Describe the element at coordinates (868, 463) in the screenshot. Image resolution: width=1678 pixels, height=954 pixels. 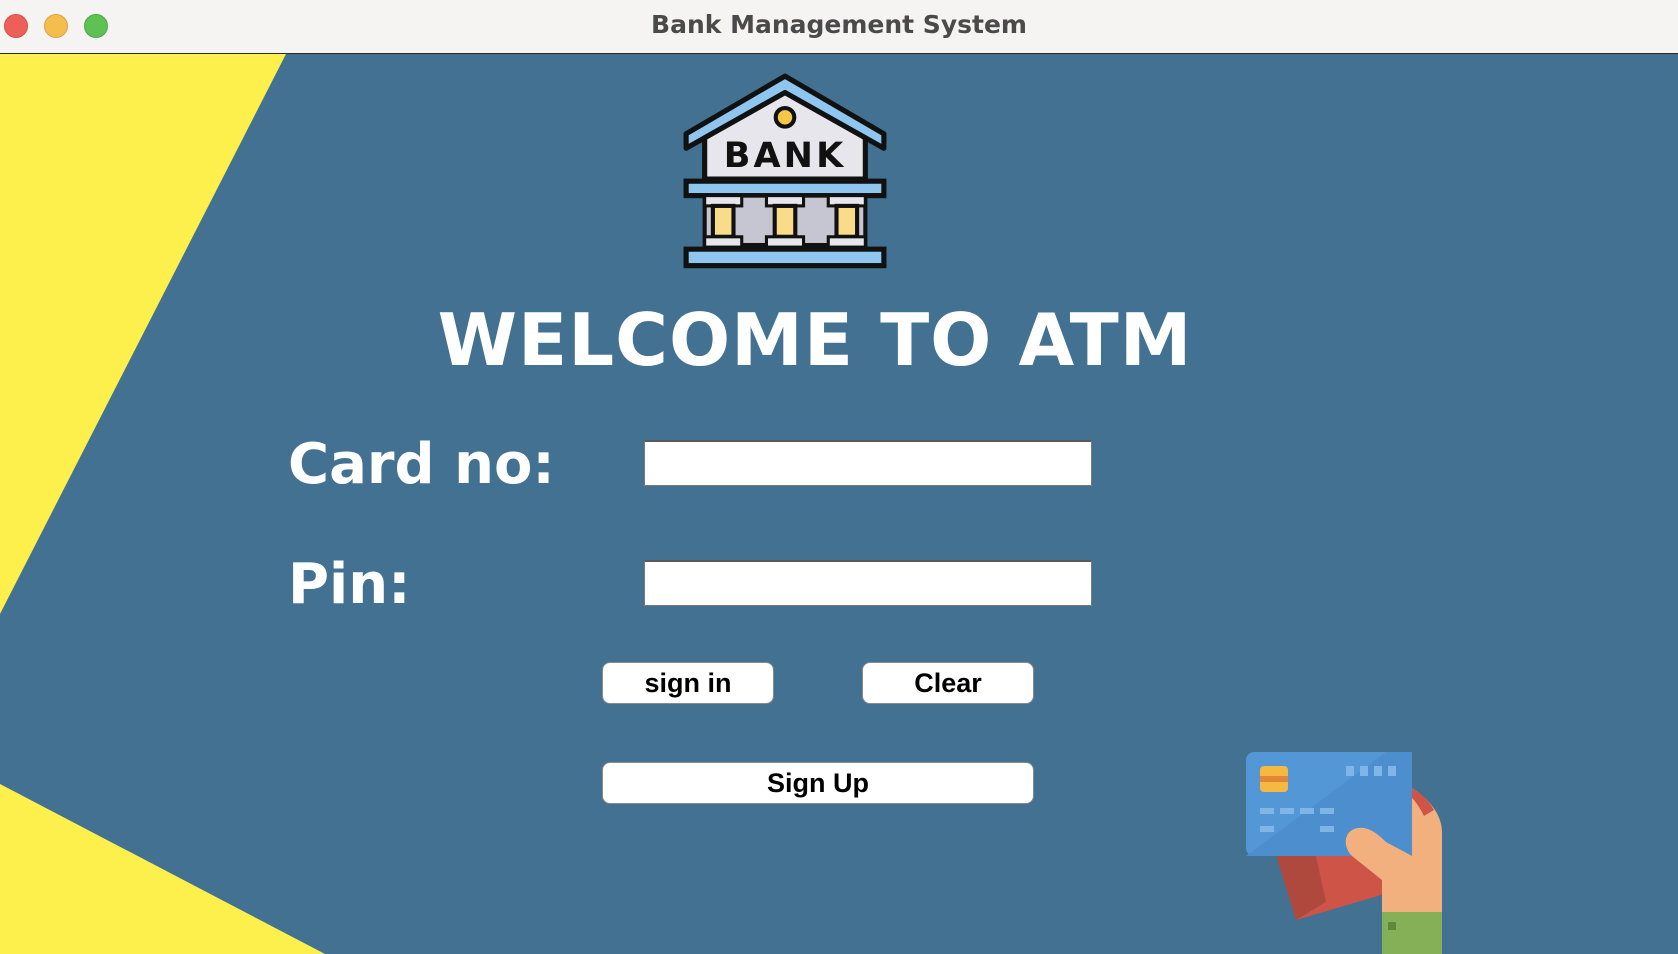
I see `card-number-input` at that location.